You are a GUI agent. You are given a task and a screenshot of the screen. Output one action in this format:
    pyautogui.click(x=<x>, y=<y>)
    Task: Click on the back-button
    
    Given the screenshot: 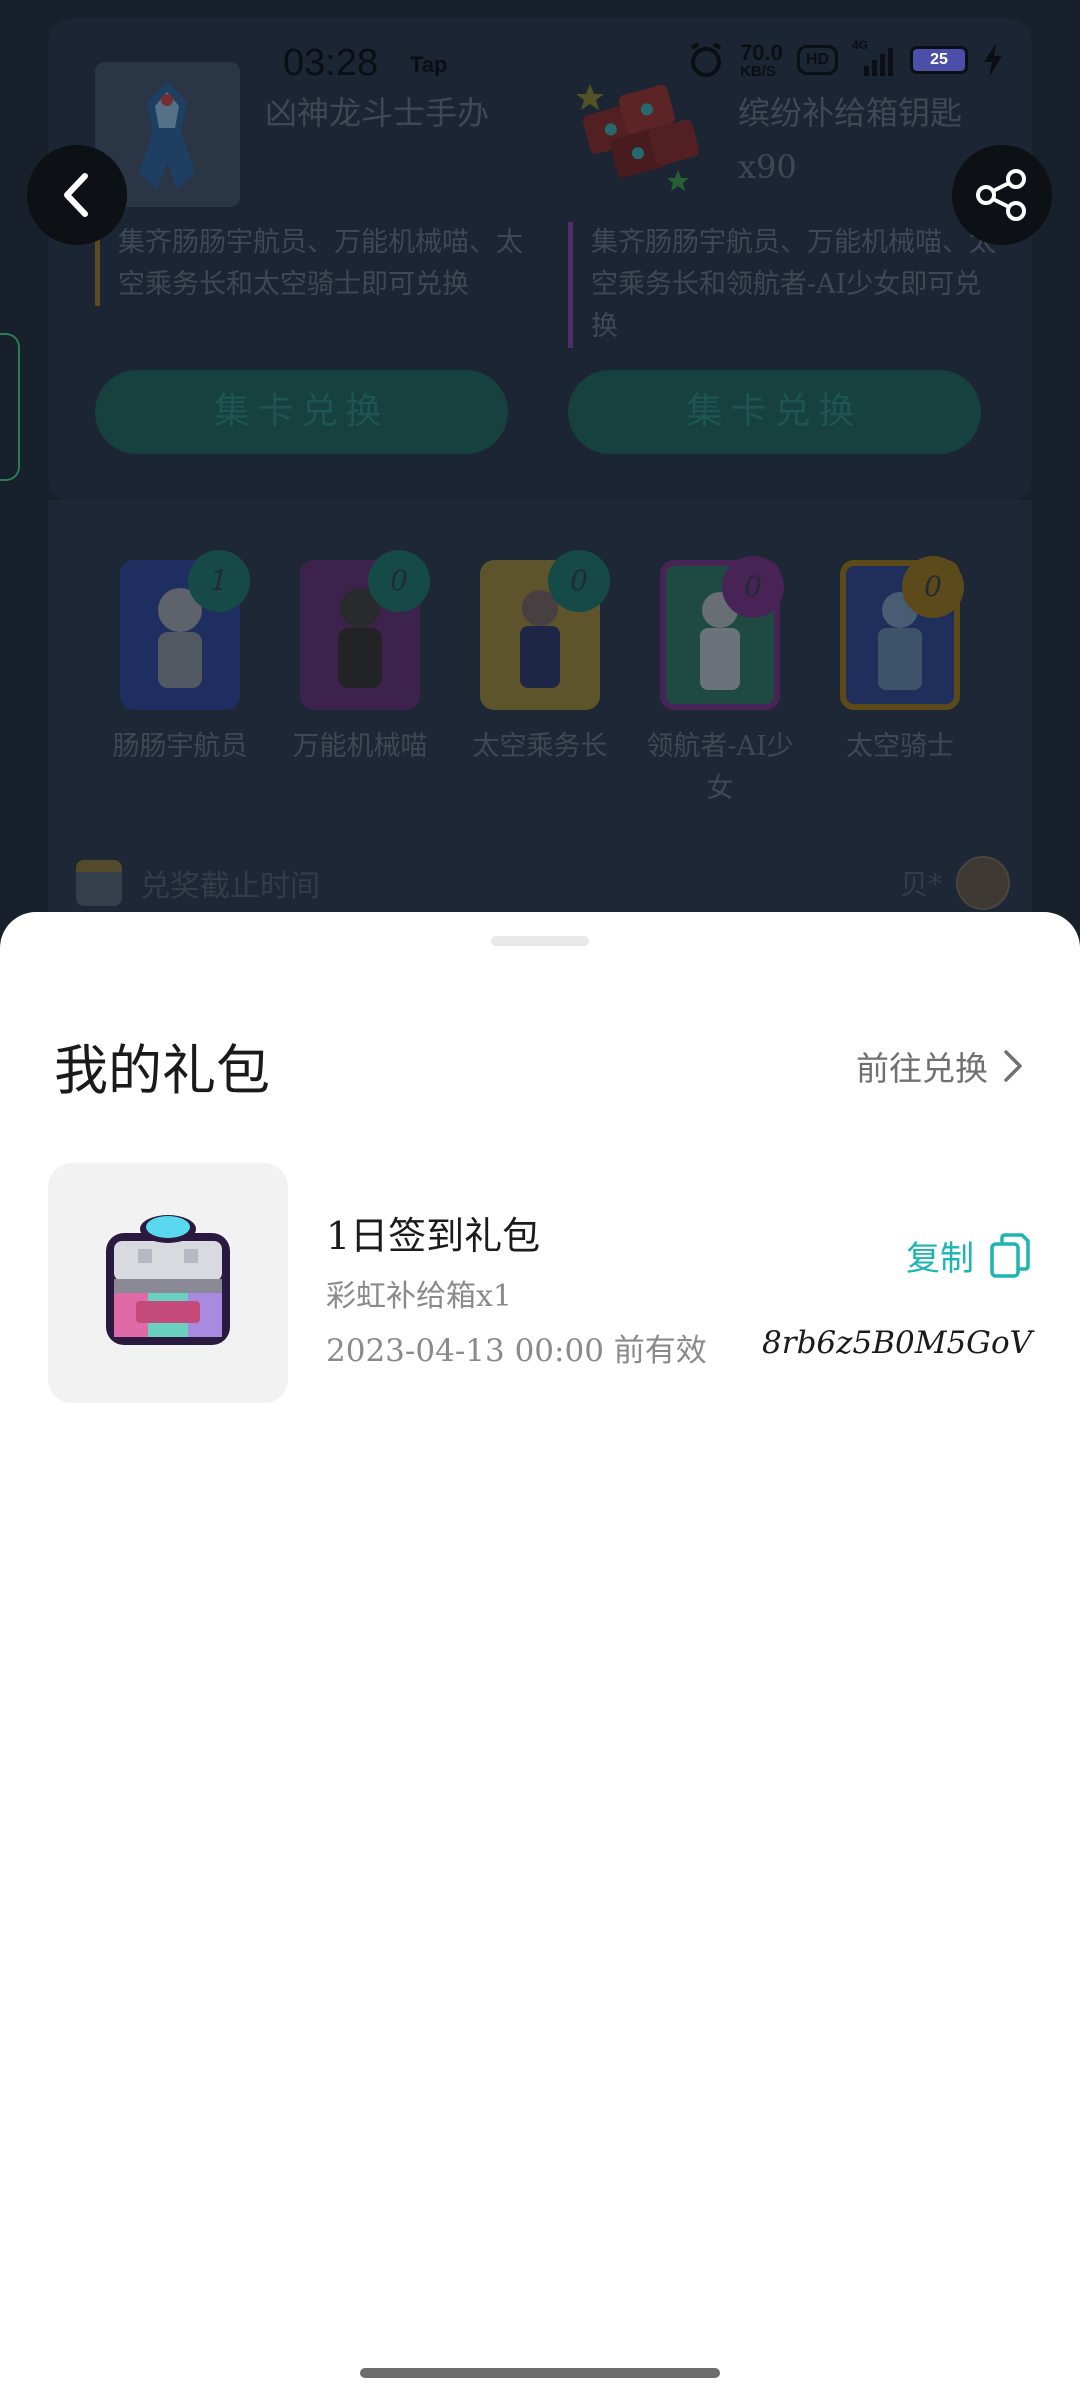 What is the action you would take?
    pyautogui.click(x=77, y=195)
    